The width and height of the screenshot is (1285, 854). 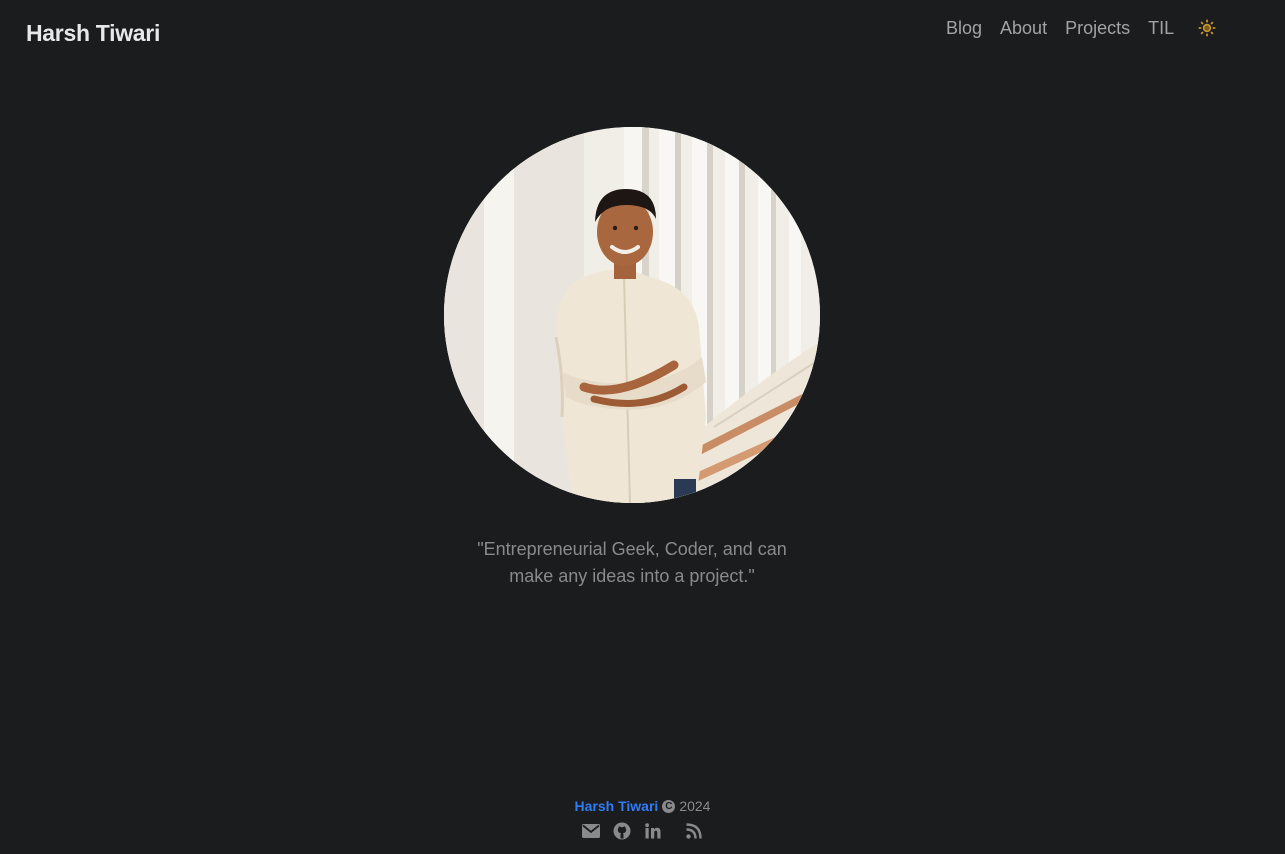 I want to click on rss-icon, so click(x=694, y=830).